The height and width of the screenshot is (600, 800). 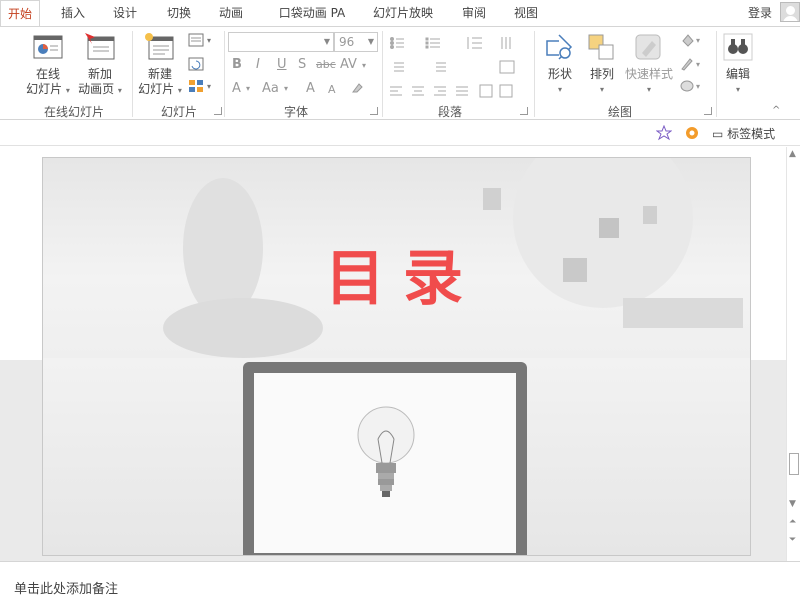 What do you see at coordinates (794, 464) in the screenshot?
I see `scroll-thumb` at bounding box center [794, 464].